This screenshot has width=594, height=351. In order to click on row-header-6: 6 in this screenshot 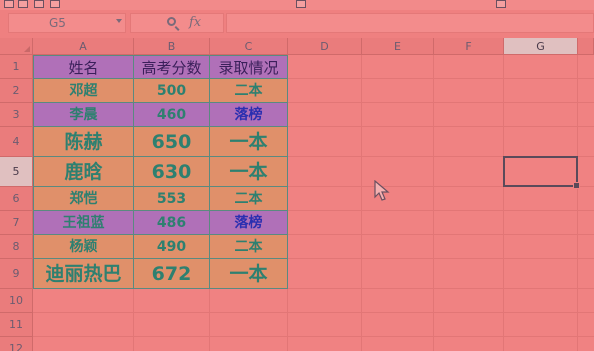, I will do `click(16, 199)`.